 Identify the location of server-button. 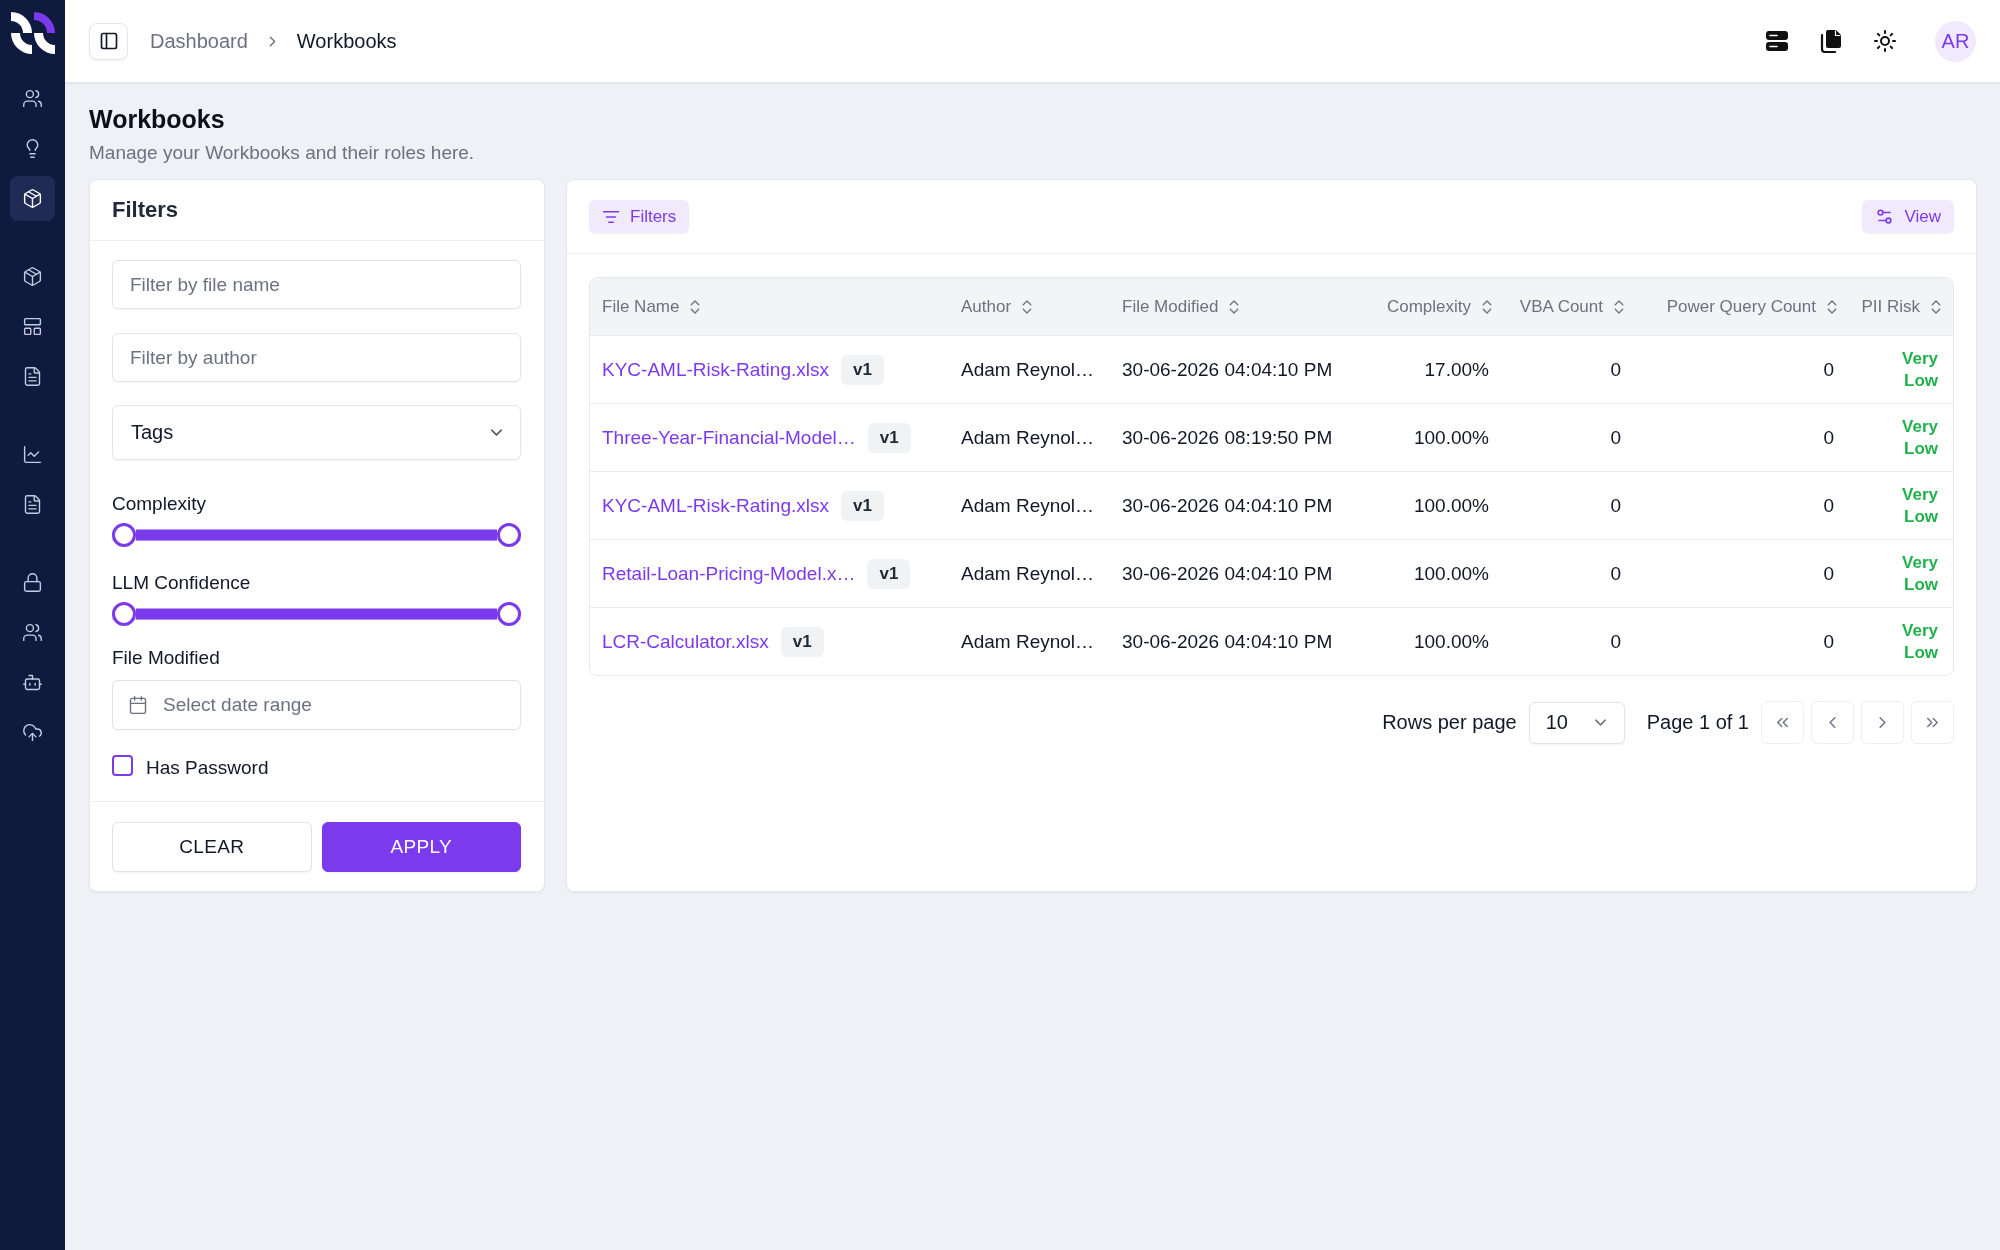
(1777, 41).